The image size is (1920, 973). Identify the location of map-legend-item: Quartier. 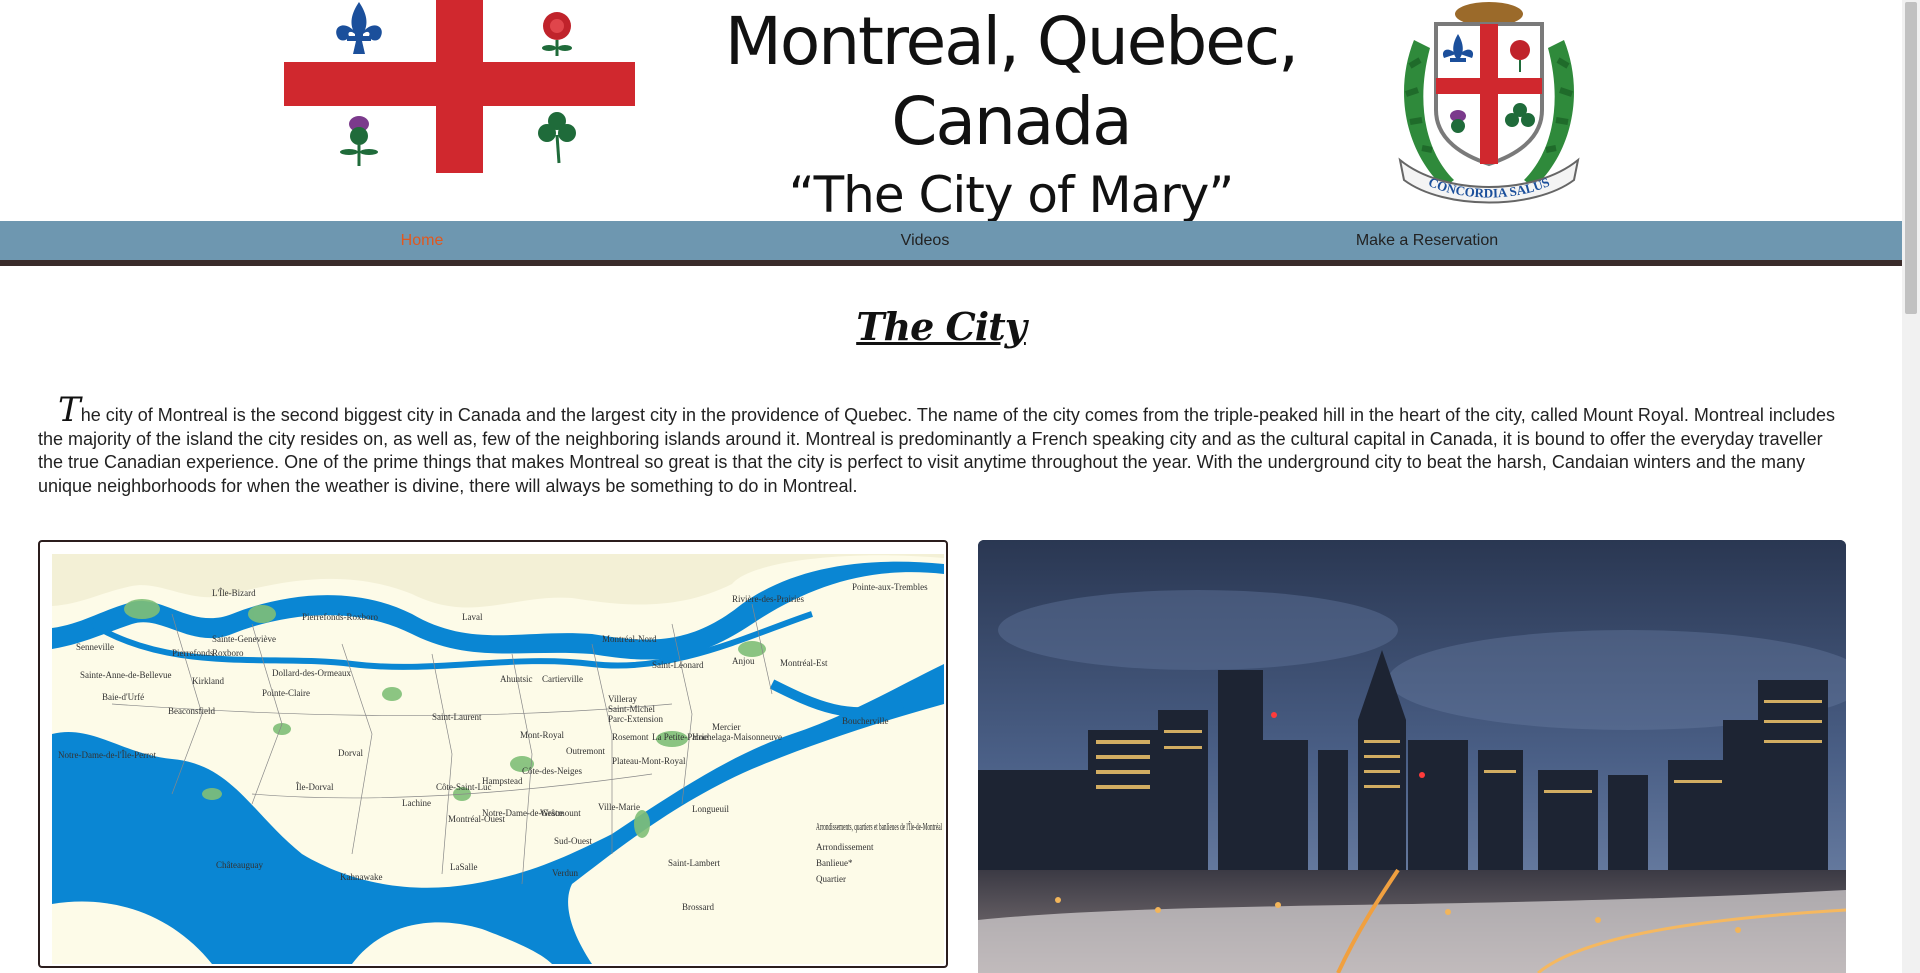
(831, 879).